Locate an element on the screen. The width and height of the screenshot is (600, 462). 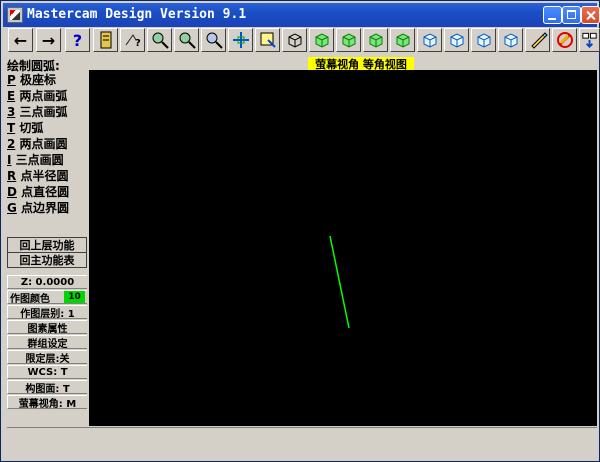
pencil-icon is located at coordinates (537, 40).